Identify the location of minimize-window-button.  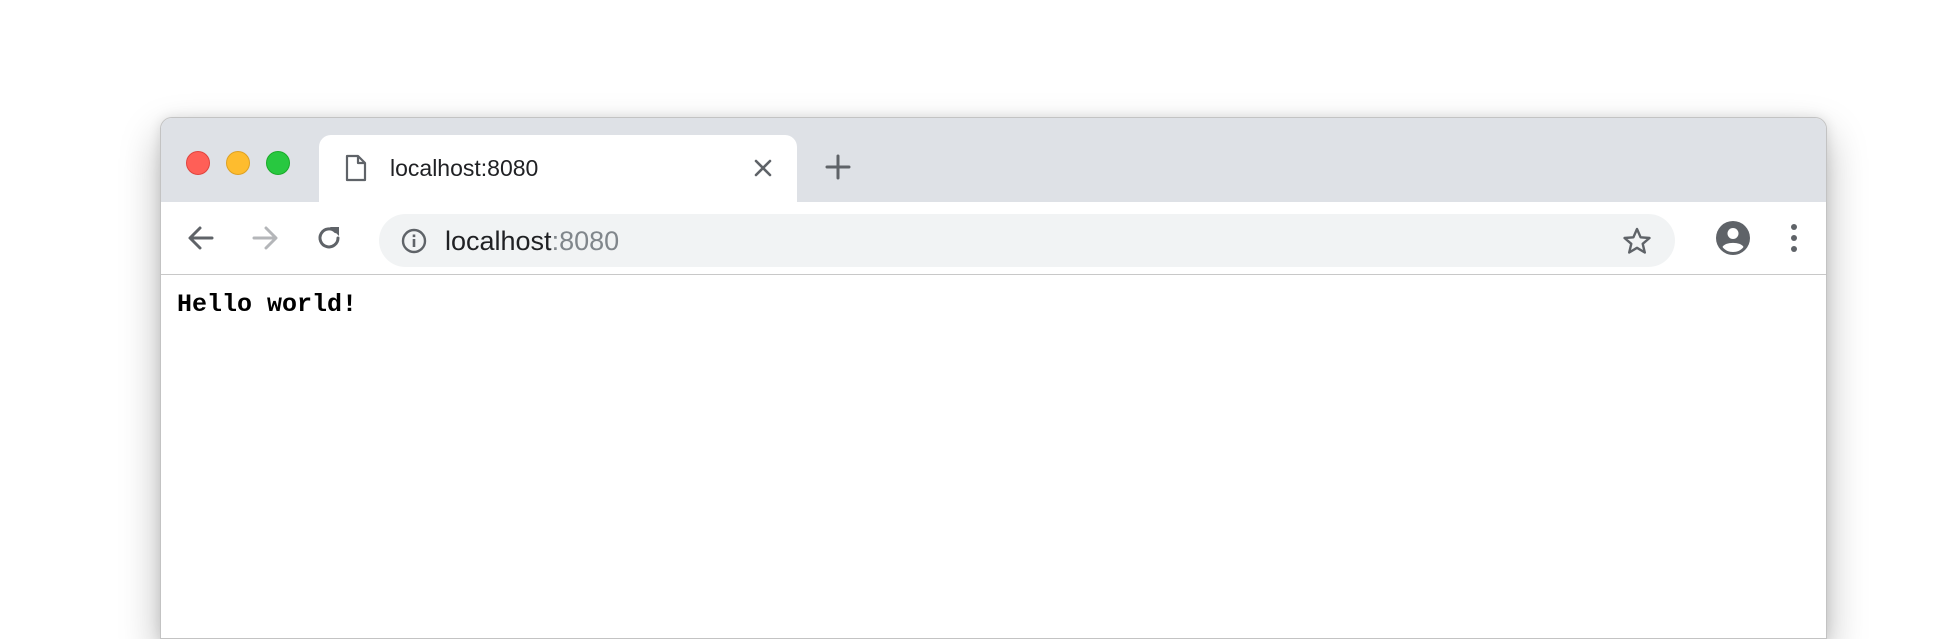
(238, 163).